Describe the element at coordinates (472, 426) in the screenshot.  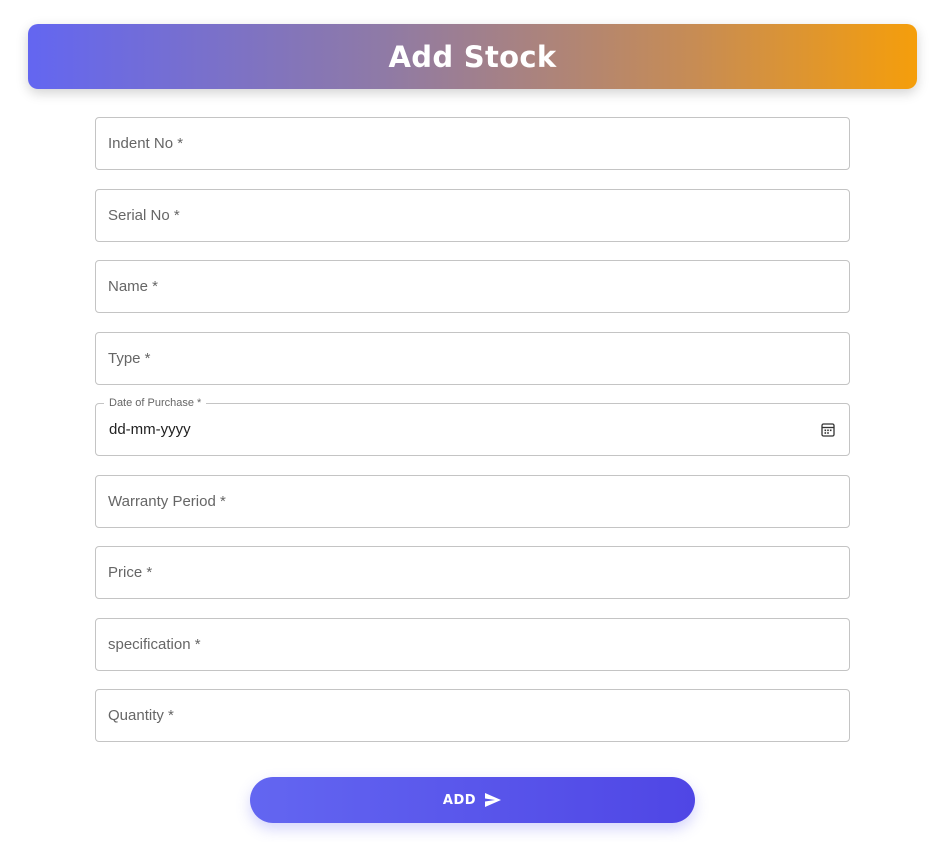
I see `date-of-purchase-field: Date of Purchase * dd-mm-yyyy` at that location.